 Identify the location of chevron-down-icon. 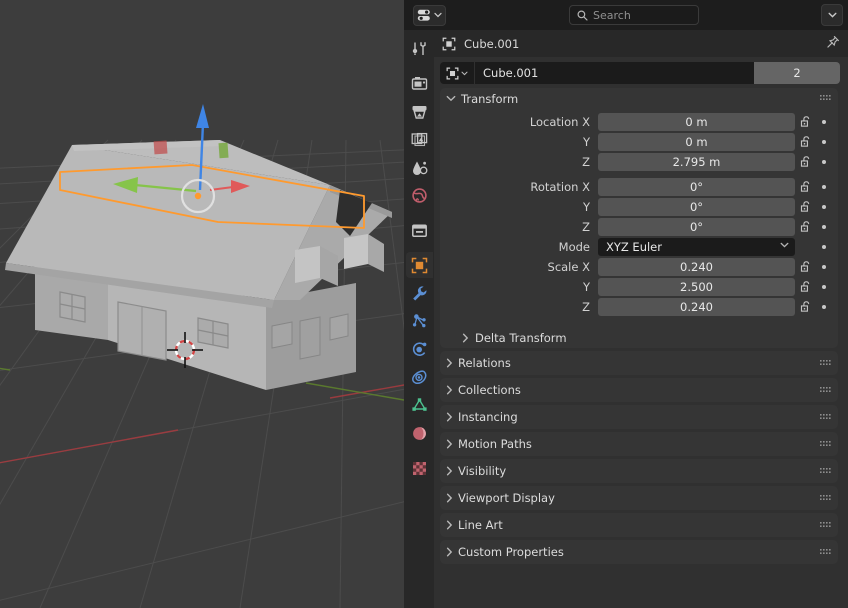
(438, 15).